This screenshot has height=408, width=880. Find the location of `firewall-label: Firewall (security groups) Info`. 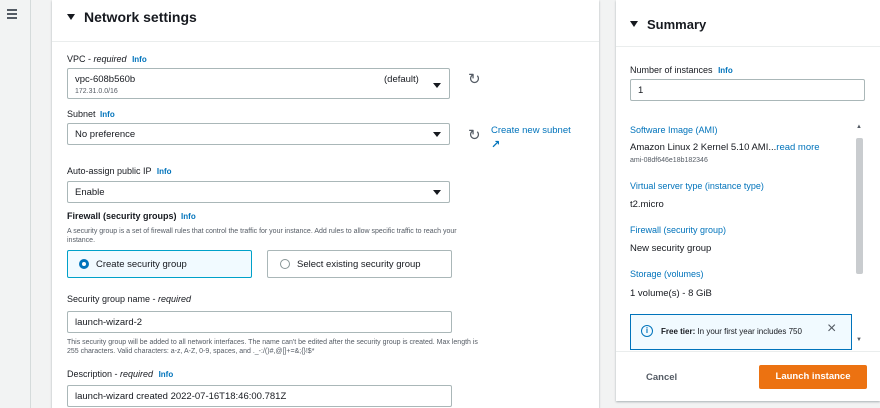

firewall-label: Firewall (security groups) Info is located at coordinates (131, 216).